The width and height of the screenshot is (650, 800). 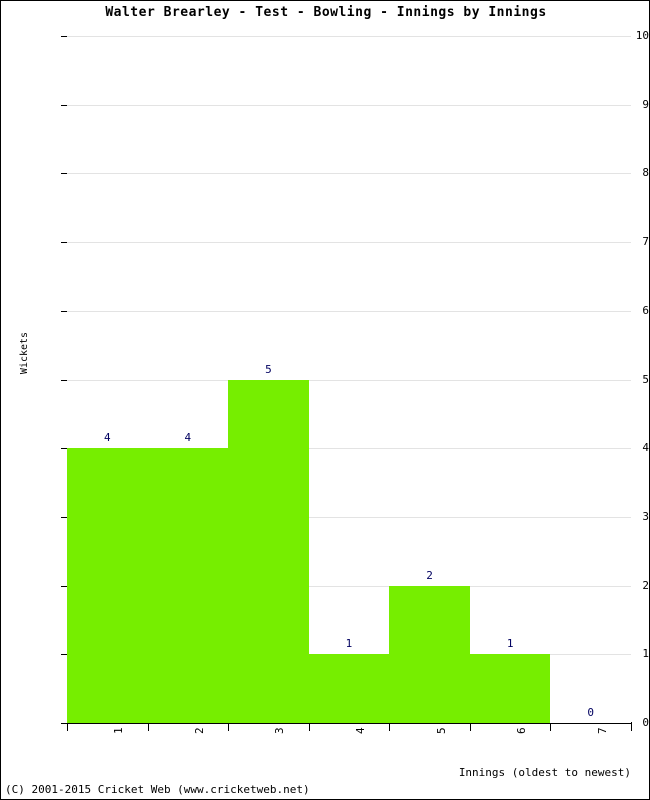 What do you see at coordinates (199, 730) in the screenshot?
I see `x-tick-label: 2` at bounding box center [199, 730].